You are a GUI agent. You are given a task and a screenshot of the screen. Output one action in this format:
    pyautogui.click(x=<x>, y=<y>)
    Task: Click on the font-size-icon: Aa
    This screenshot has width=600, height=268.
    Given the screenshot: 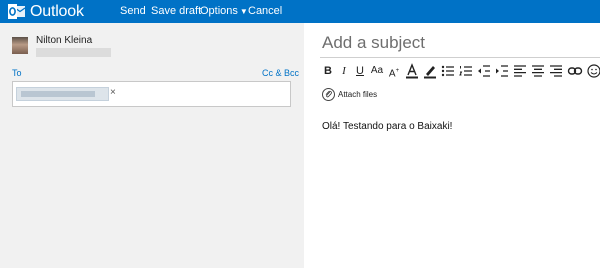 What is the action you would take?
    pyautogui.click(x=377, y=71)
    